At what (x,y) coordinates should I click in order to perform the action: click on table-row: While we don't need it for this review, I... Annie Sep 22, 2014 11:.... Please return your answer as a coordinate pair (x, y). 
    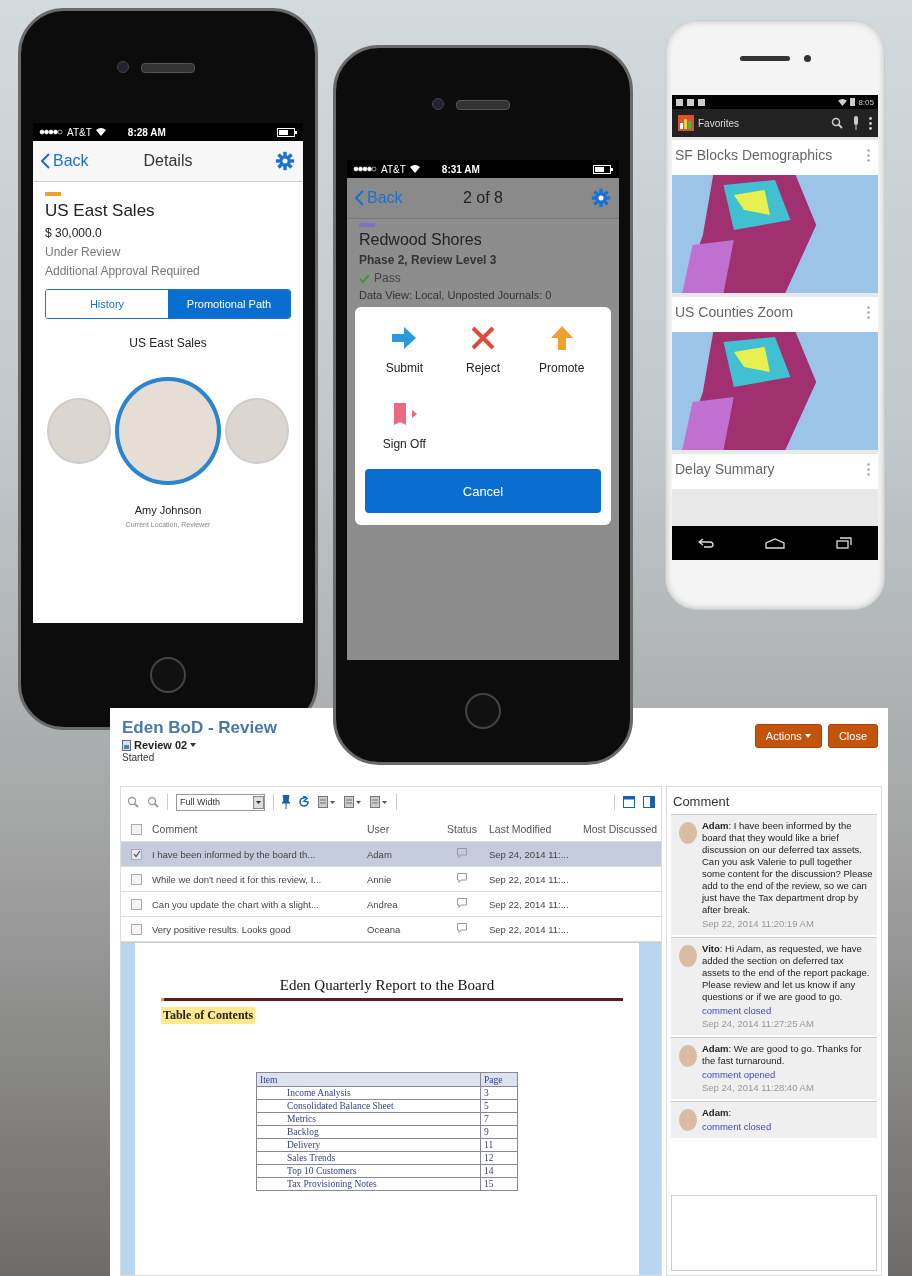
    Looking at the image, I should click on (391, 879).